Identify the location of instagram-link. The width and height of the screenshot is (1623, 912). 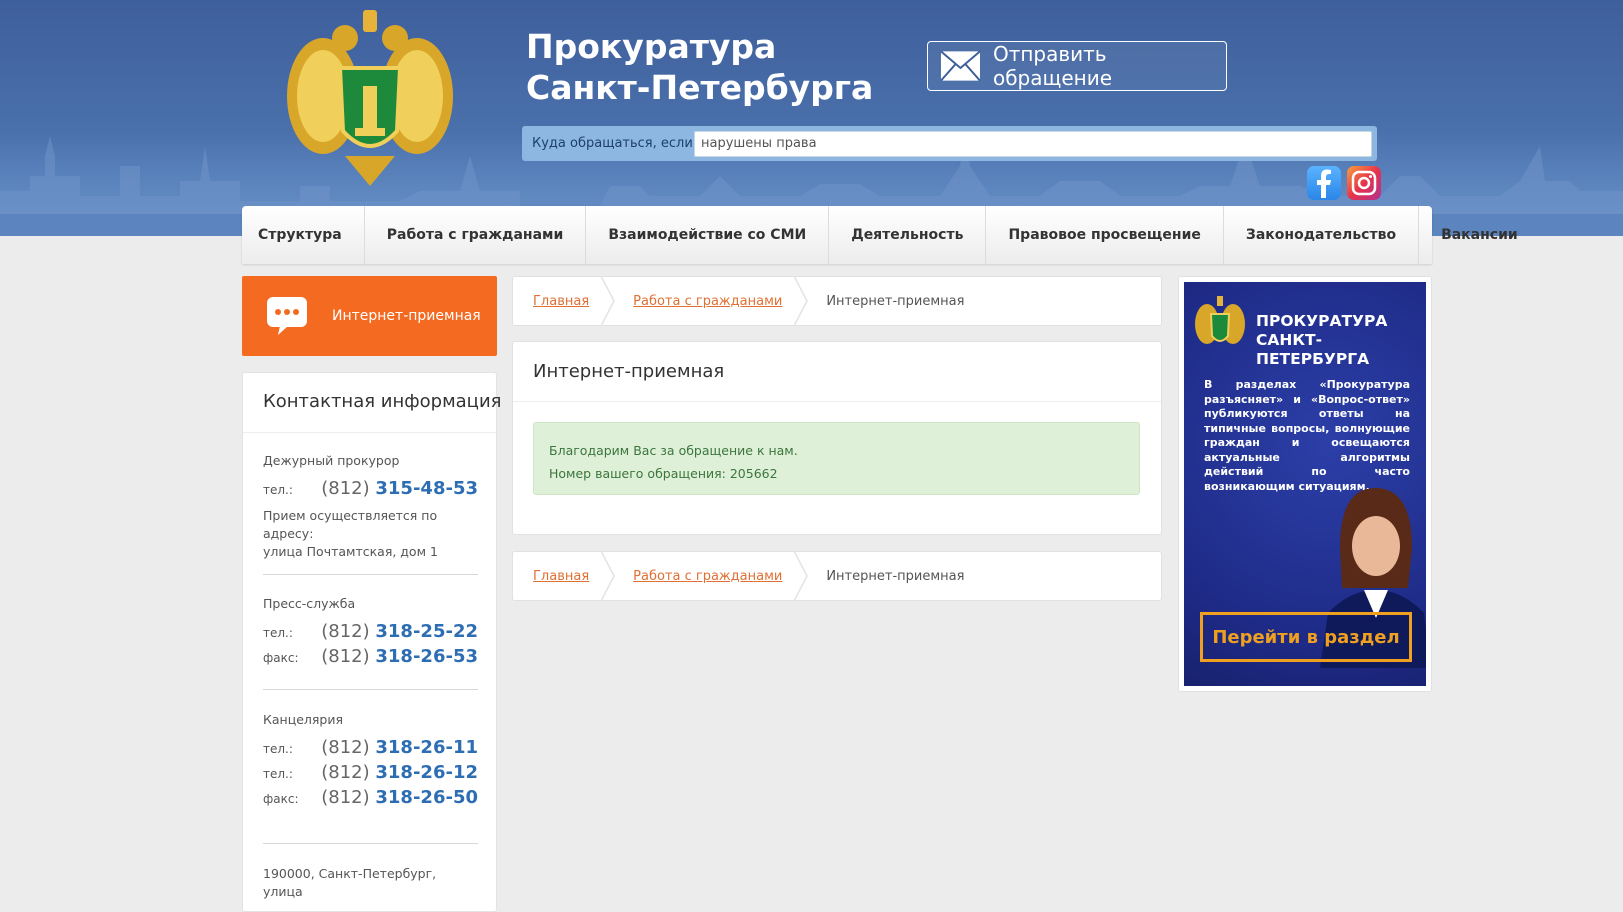
(1364, 183).